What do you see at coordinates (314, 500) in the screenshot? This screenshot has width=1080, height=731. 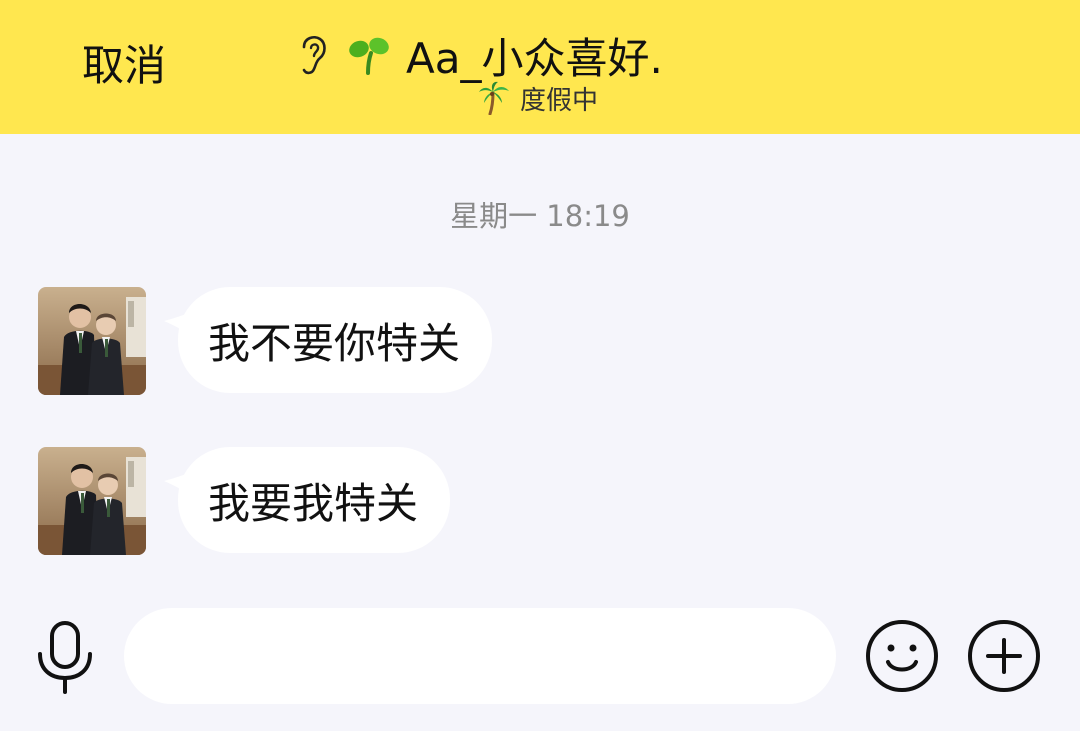 I see `message-text: 我要我特关` at bounding box center [314, 500].